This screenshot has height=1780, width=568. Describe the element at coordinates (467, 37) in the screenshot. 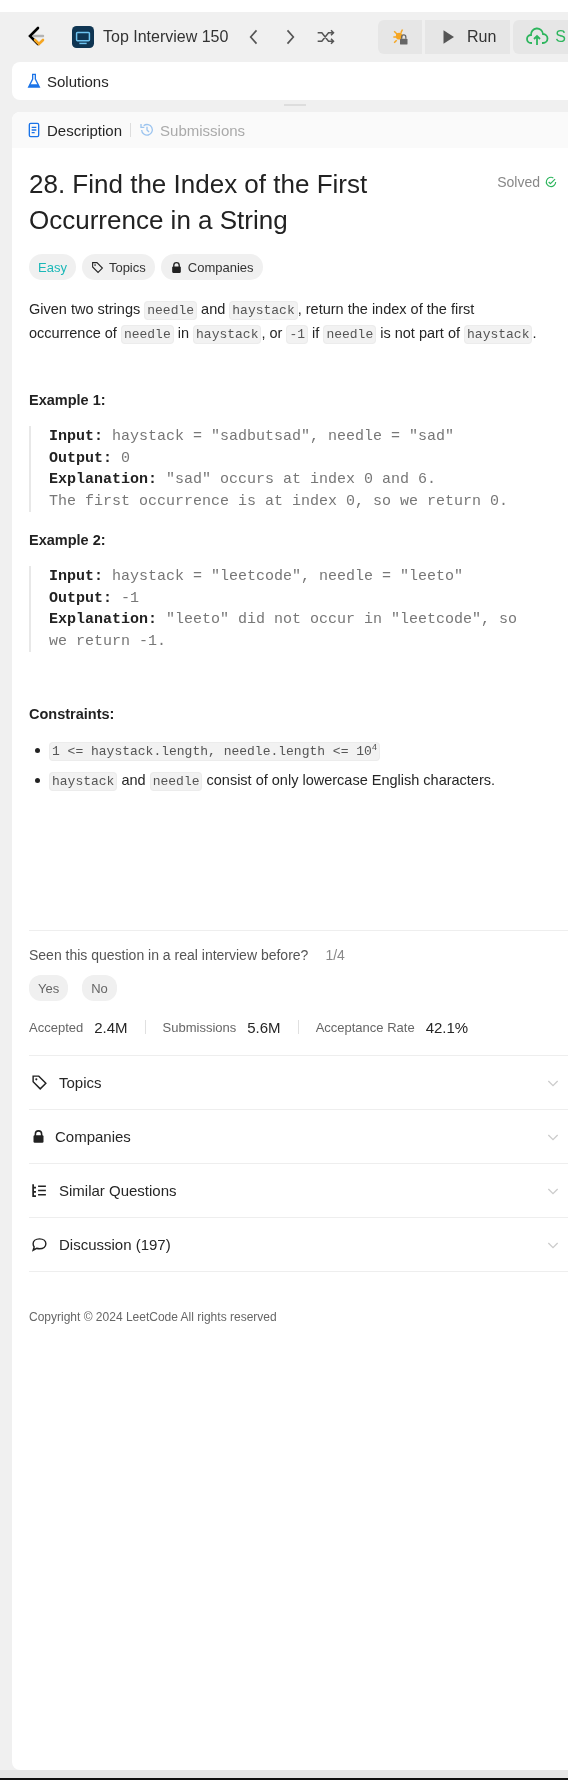

I see `run-button: Run` at that location.